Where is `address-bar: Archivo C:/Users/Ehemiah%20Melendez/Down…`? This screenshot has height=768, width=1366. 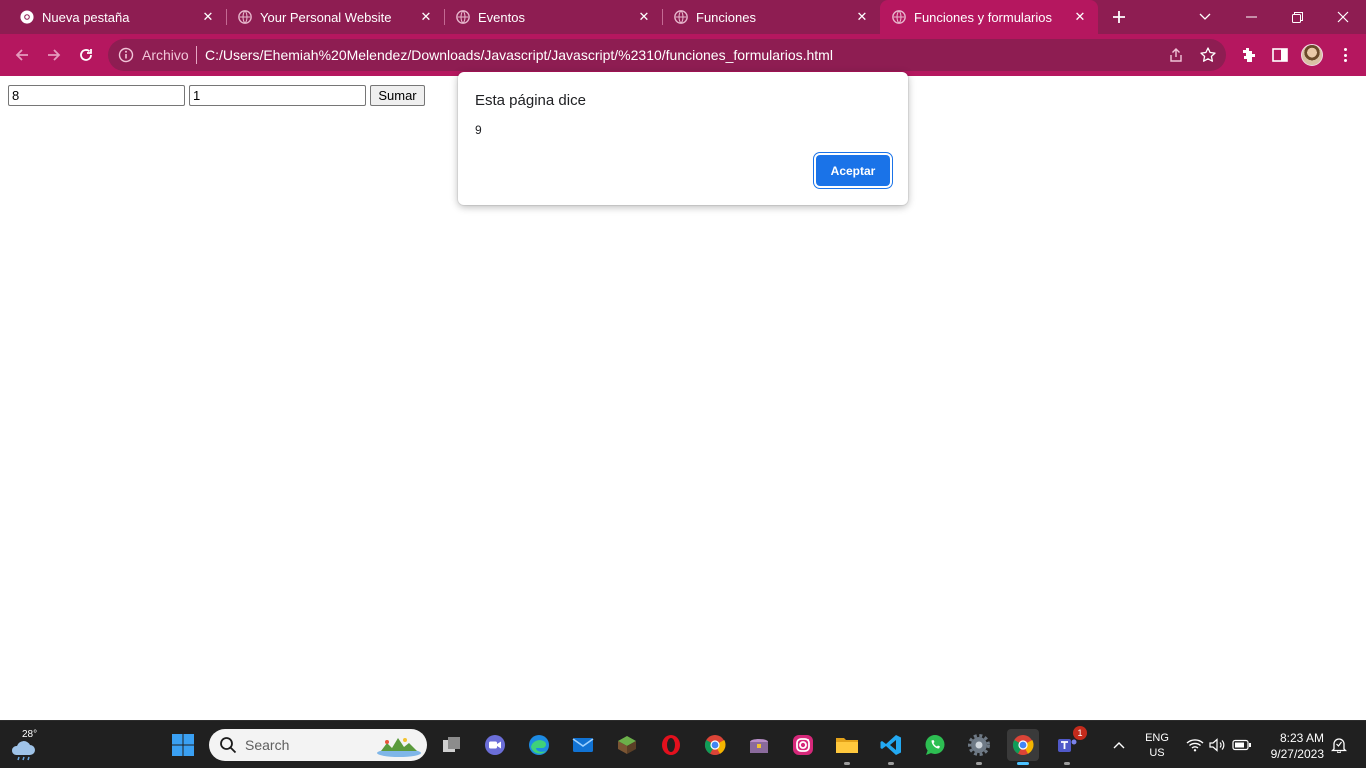
address-bar: Archivo C:/Users/Ehemiah%20Melendez/Down… is located at coordinates (667, 55).